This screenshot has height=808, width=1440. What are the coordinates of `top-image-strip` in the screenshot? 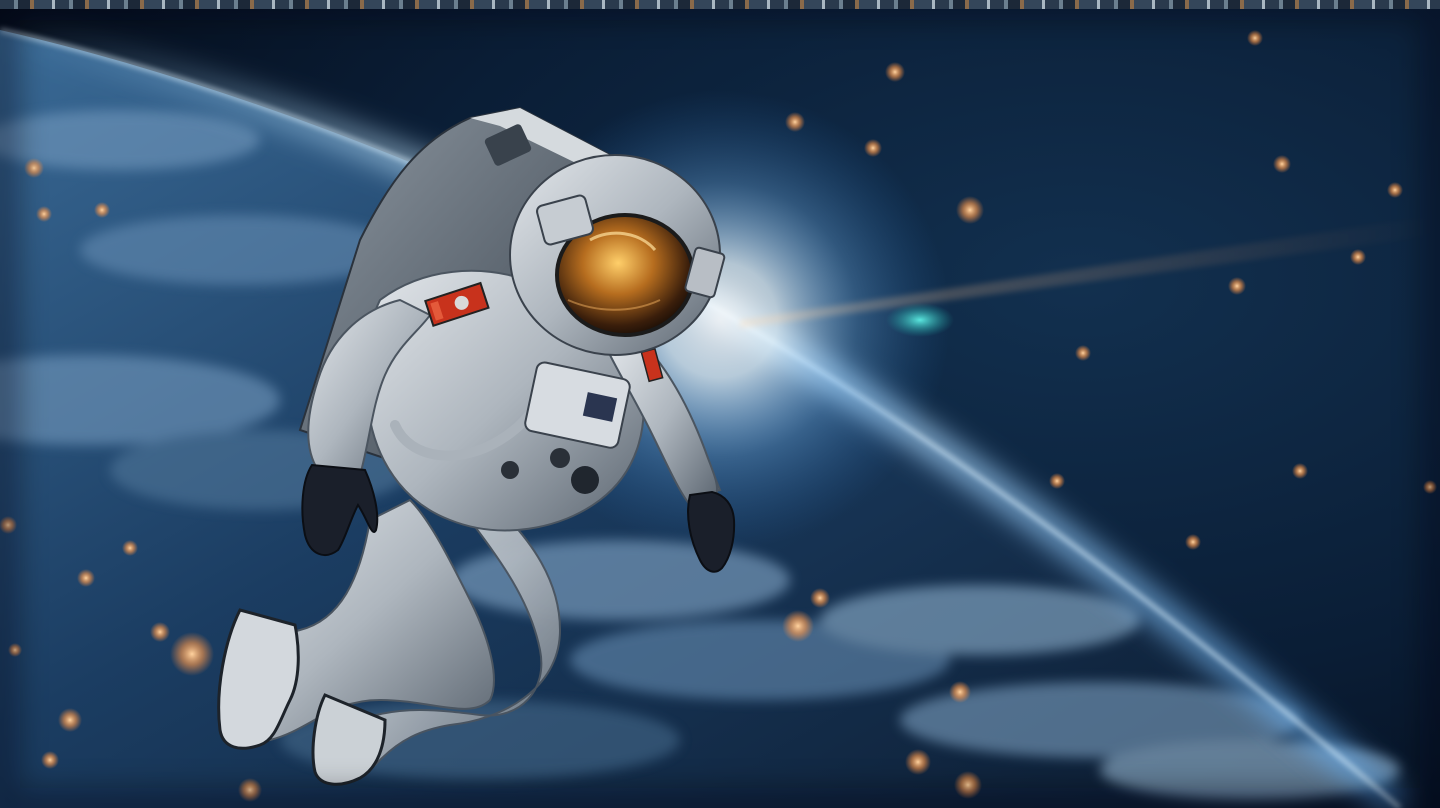 It's located at (720, 4).